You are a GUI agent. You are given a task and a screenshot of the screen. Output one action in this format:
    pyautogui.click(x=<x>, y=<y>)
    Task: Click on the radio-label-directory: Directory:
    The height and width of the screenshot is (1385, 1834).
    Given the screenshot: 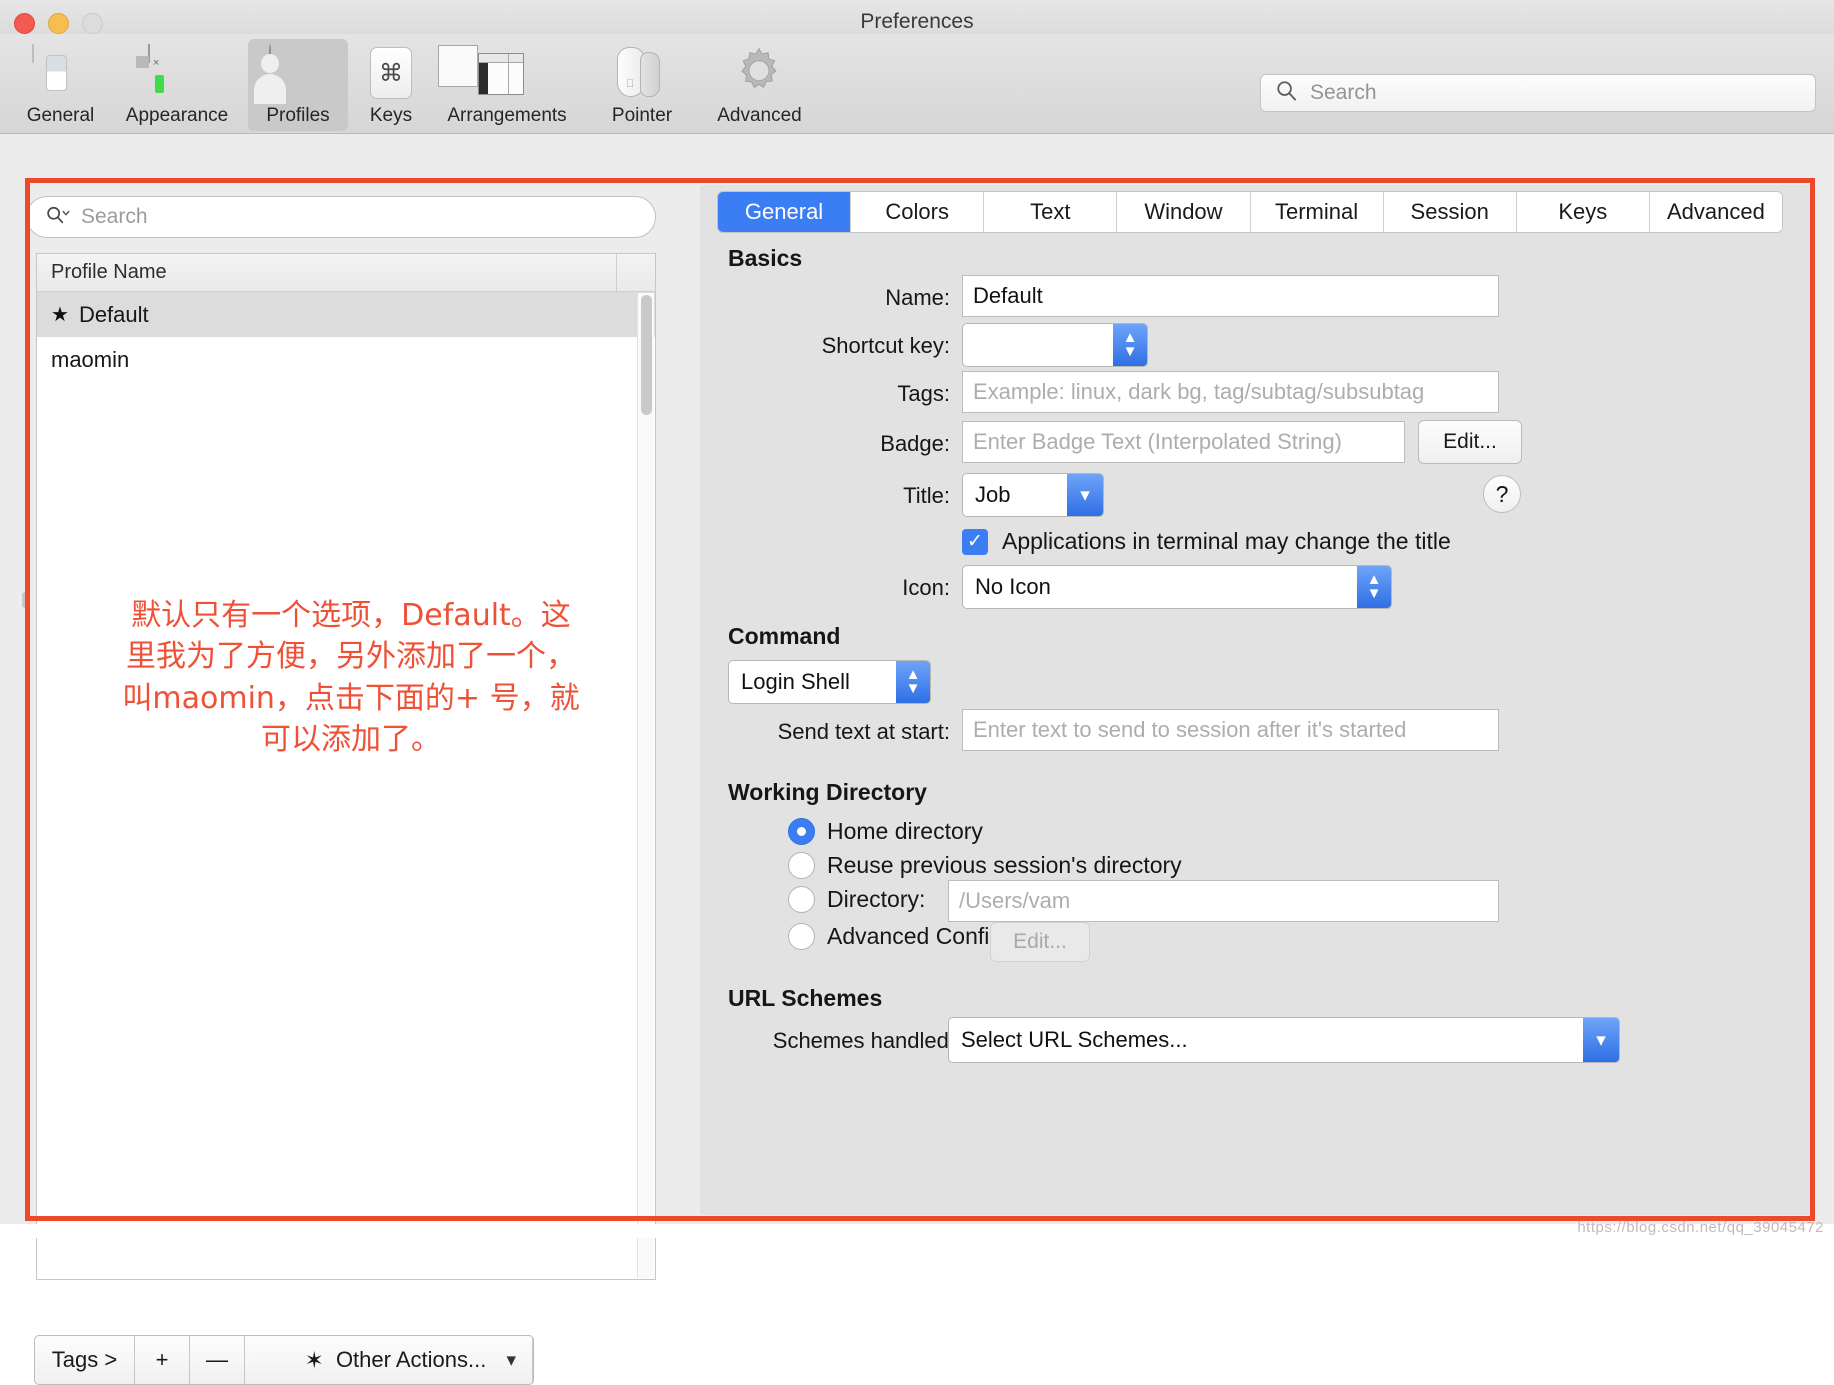 What is the action you would take?
    pyautogui.click(x=876, y=899)
    